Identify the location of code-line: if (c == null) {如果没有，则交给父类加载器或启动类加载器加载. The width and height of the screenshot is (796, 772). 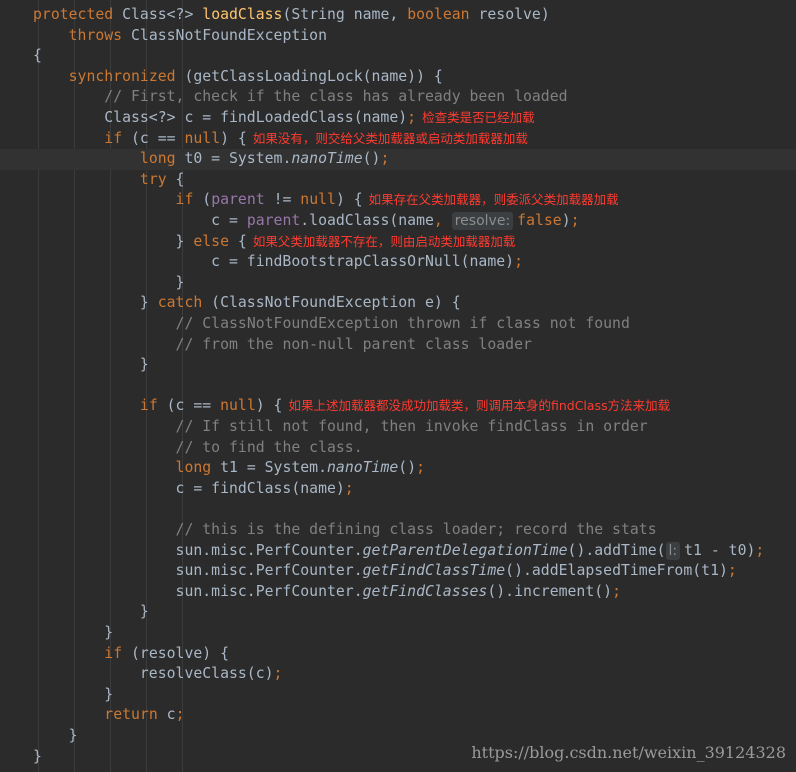
(264, 139).